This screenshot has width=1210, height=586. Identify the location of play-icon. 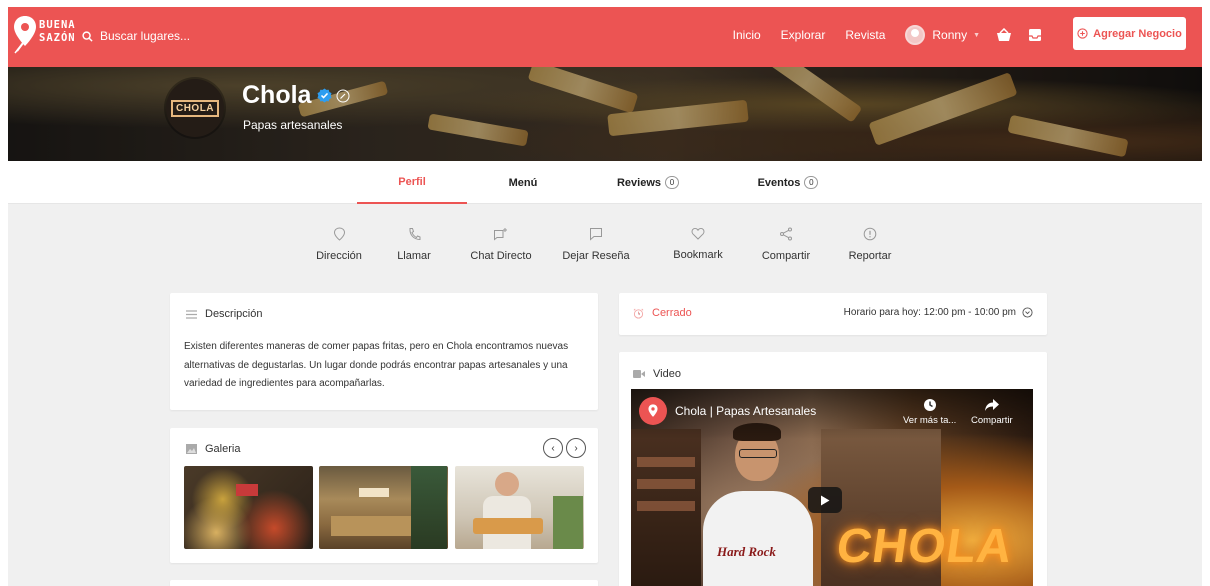
(825, 500).